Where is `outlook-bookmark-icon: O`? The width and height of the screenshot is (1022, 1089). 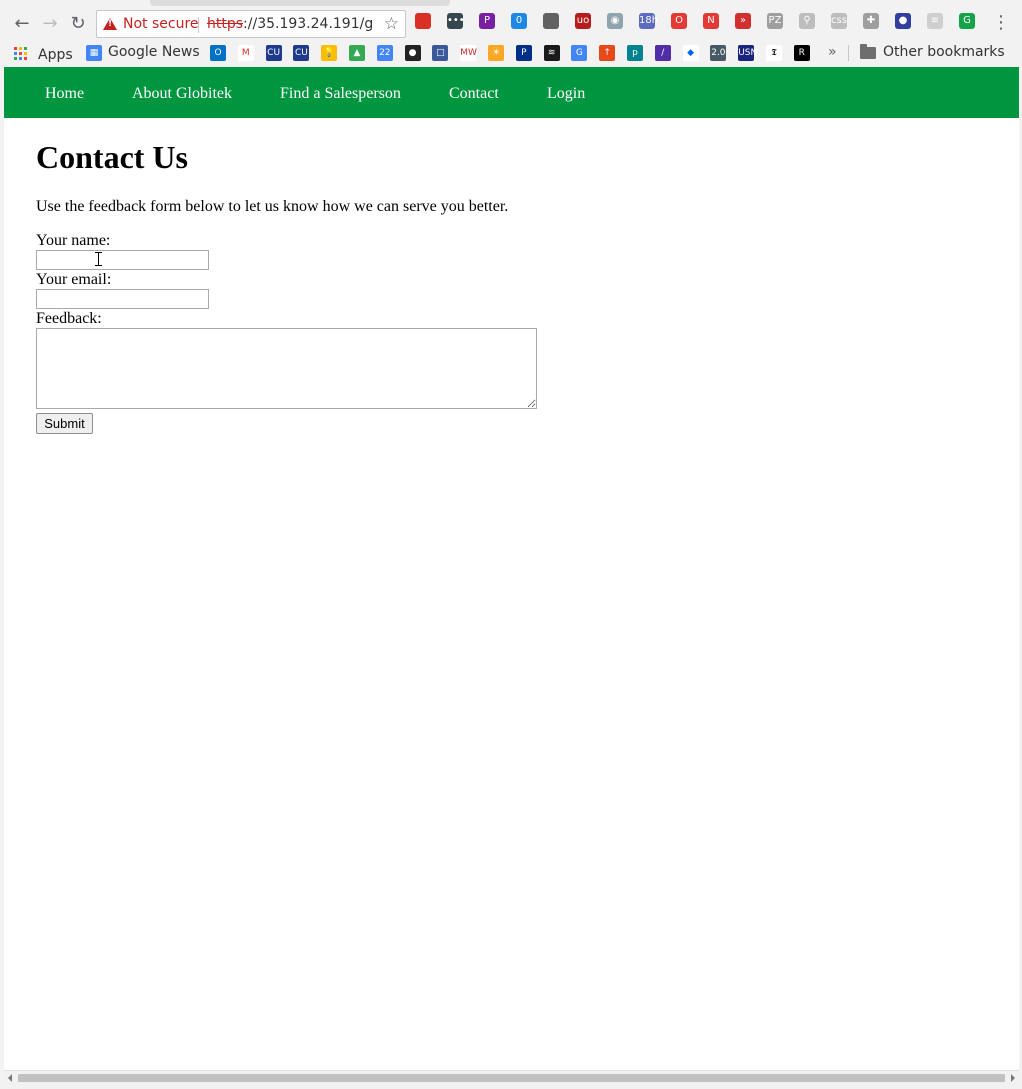
outlook-bookmark-icon: O is located at coordinates (218, 53).